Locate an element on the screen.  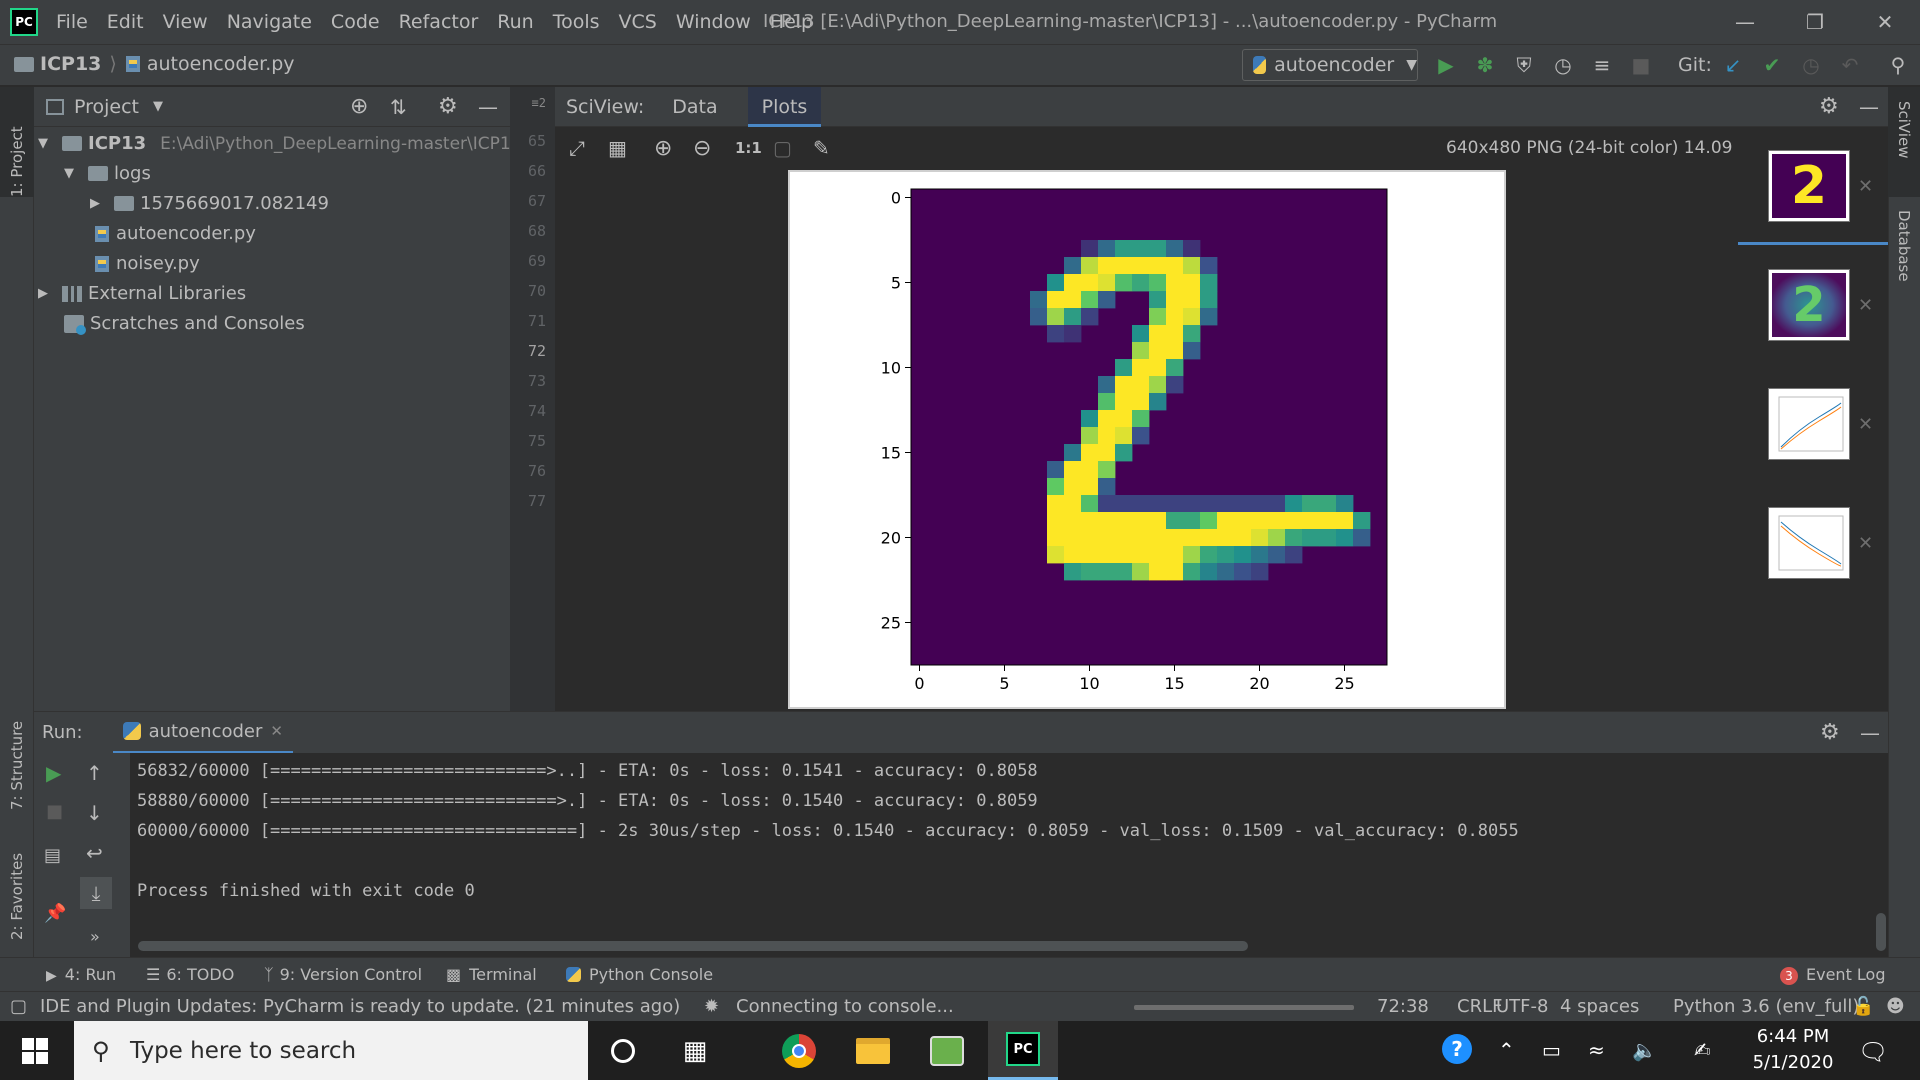
windows-start-icon is located at coordinates (35, 1051).